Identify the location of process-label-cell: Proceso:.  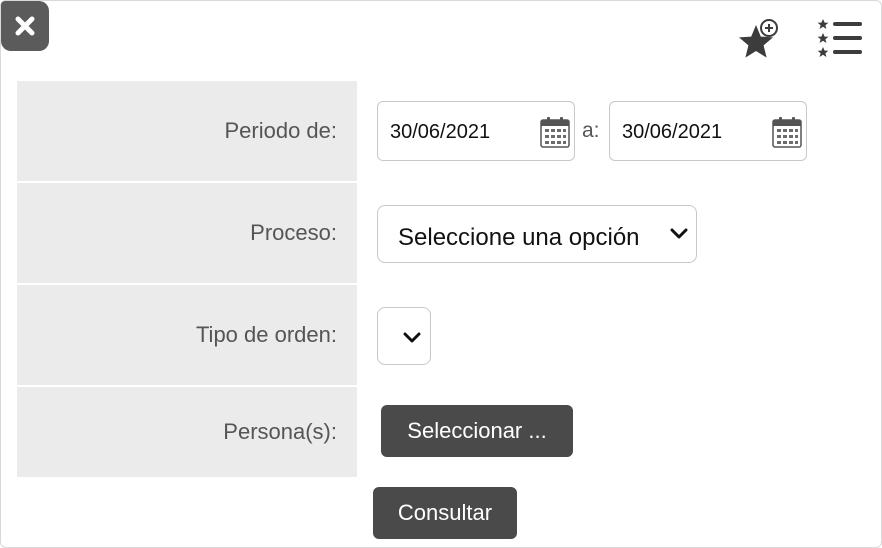
(187, 233).